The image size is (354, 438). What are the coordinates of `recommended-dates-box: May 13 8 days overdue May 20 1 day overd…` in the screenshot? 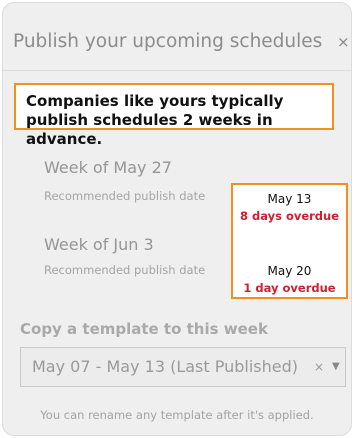 It's located at (289, 241).